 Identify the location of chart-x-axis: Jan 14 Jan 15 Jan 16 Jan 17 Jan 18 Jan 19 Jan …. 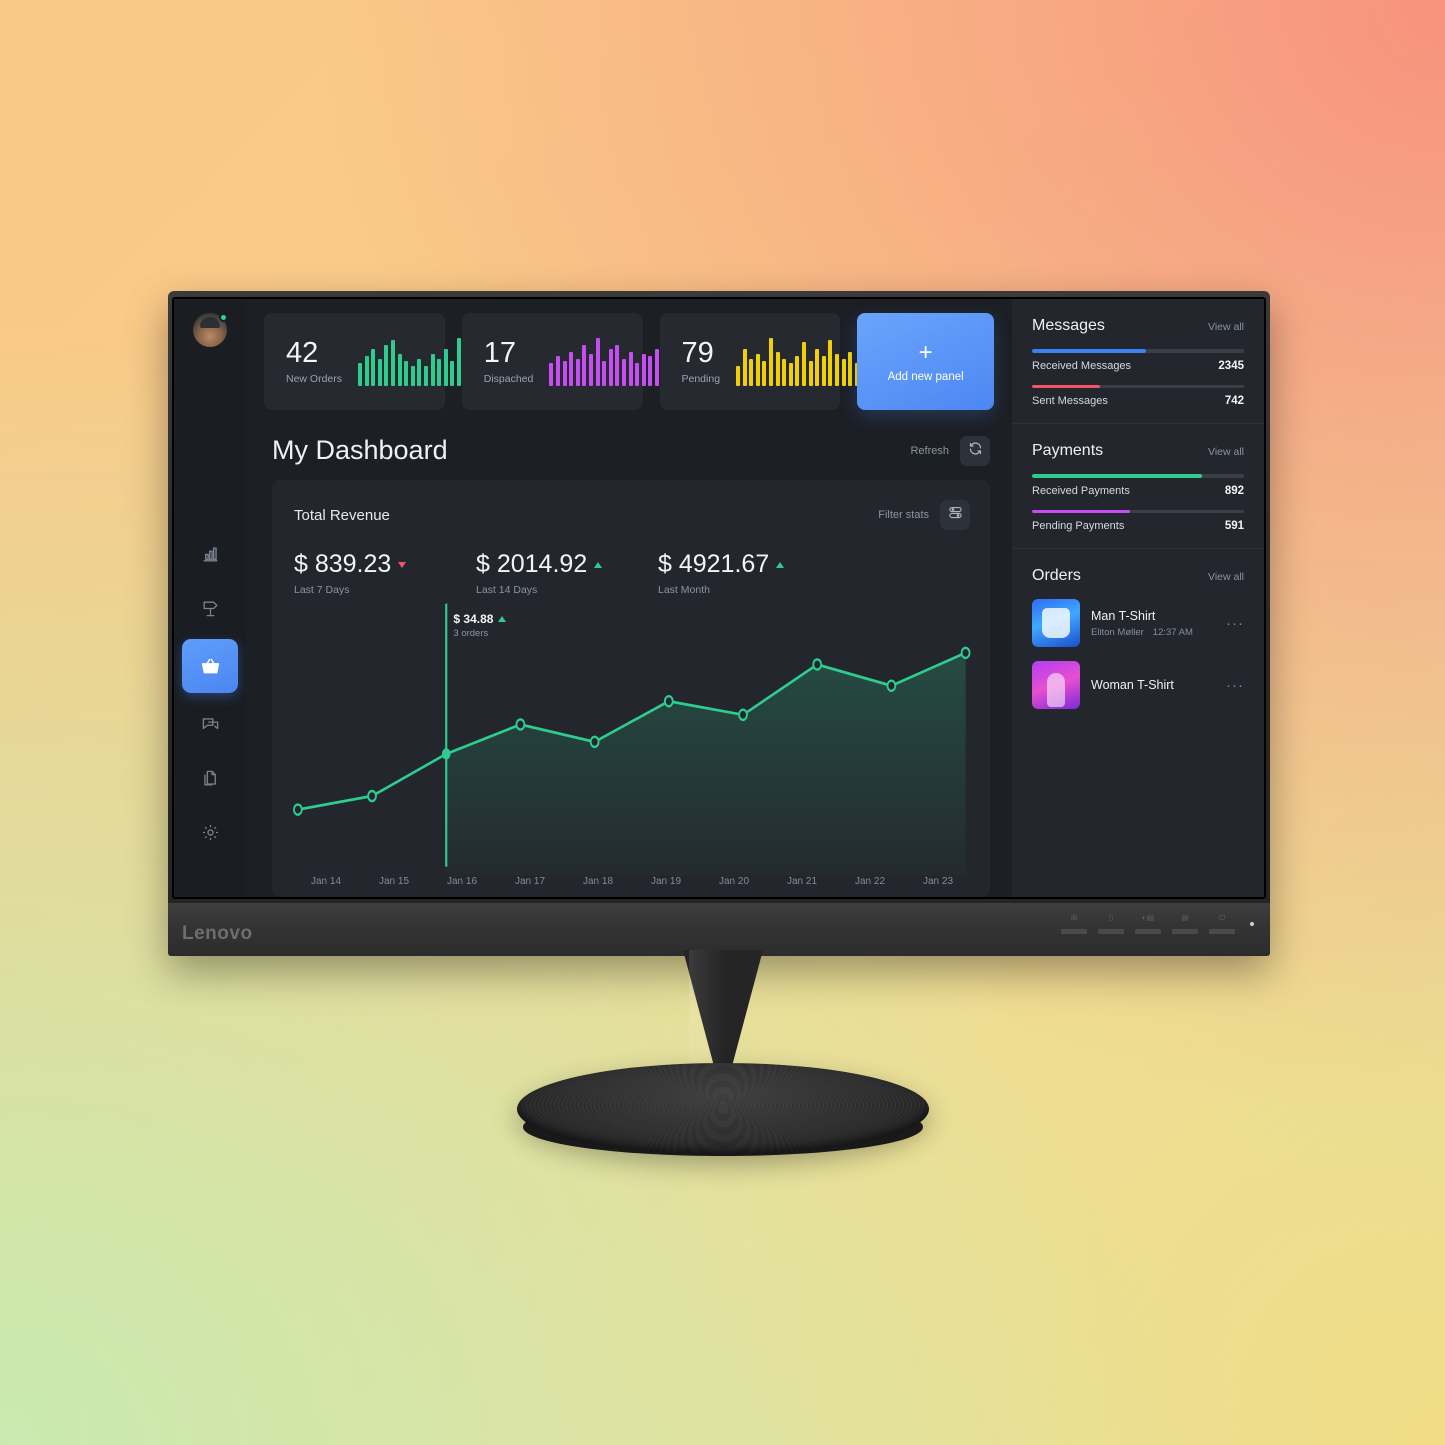
(631, 886).